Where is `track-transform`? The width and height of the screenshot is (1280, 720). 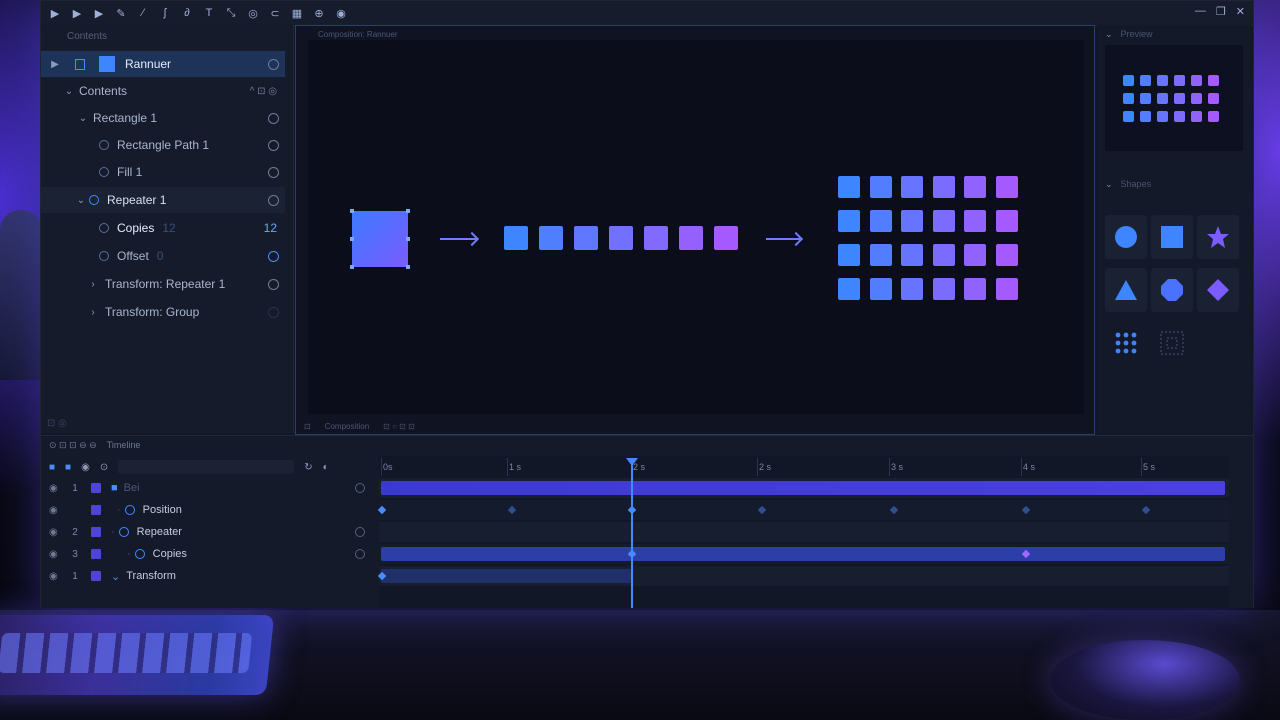
track-transform is located at coordinates (803, 576).